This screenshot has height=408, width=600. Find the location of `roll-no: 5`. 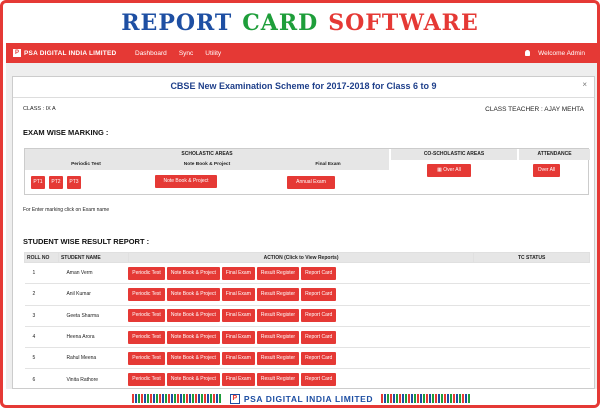

roll-no: 5 is located at coordinates (41, 358).